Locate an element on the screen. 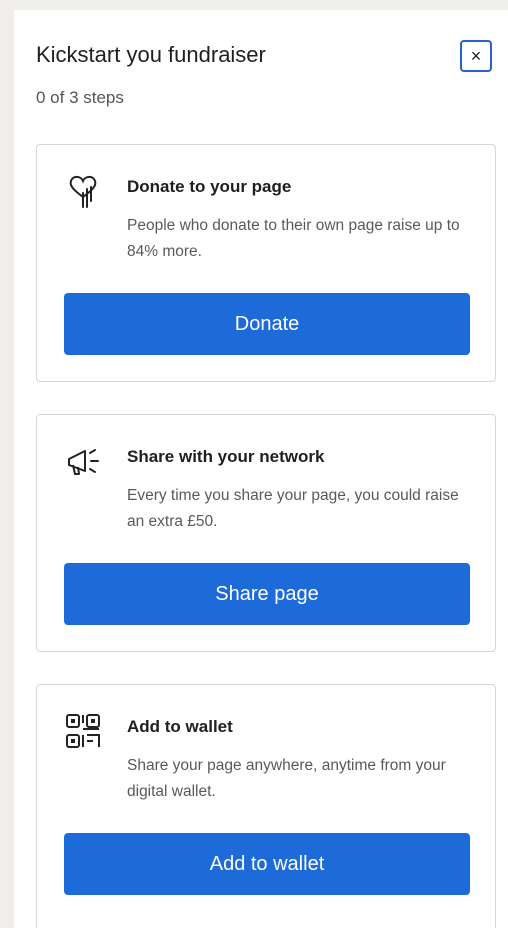 Image resolution: width=508 pixels, height=928 pixels. share-page-button: Share page is located at coordinates (267, 594).